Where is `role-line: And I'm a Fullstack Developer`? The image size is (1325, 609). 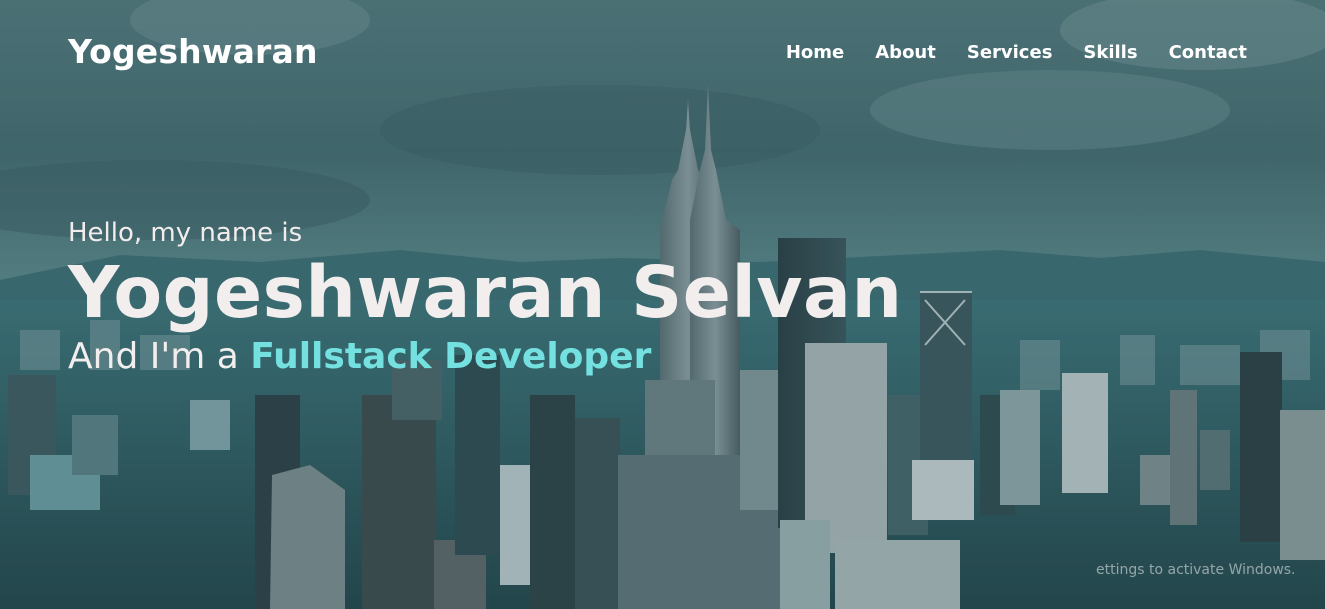
role-line: And I'm a Fullstack Developer is located at coordinates (485, 357).